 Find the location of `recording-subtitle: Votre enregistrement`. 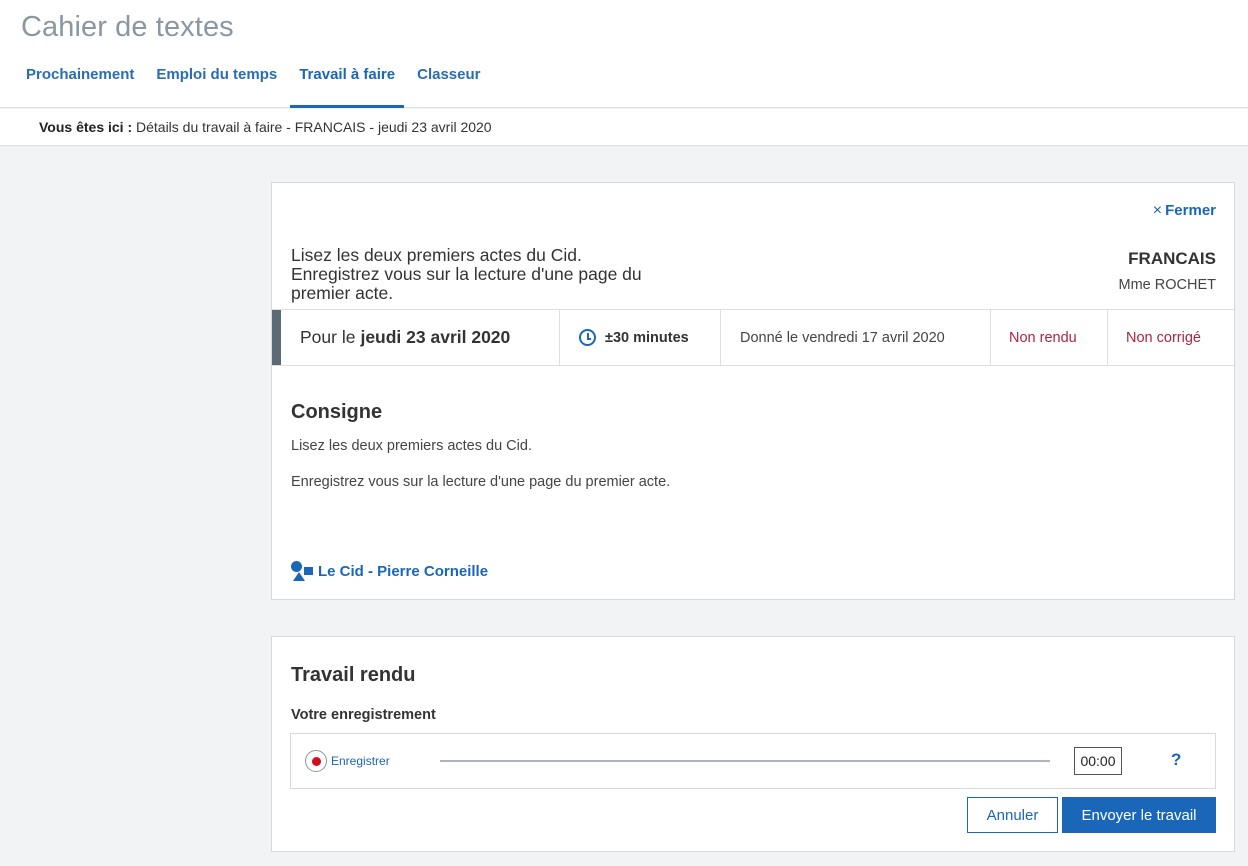

recording-subtitle: Votre enregistrement is located at coordinates (363, 715).